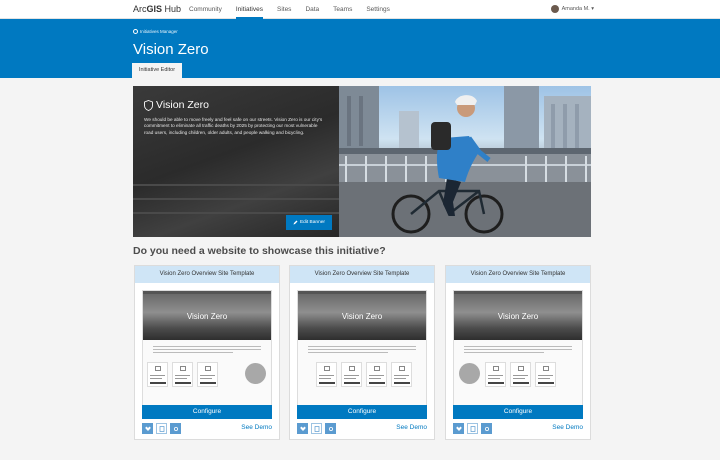 The height and width of the screenshot is (460, 720). I want to click on user-menu: Amanda M. ▾, so click(572, 9).